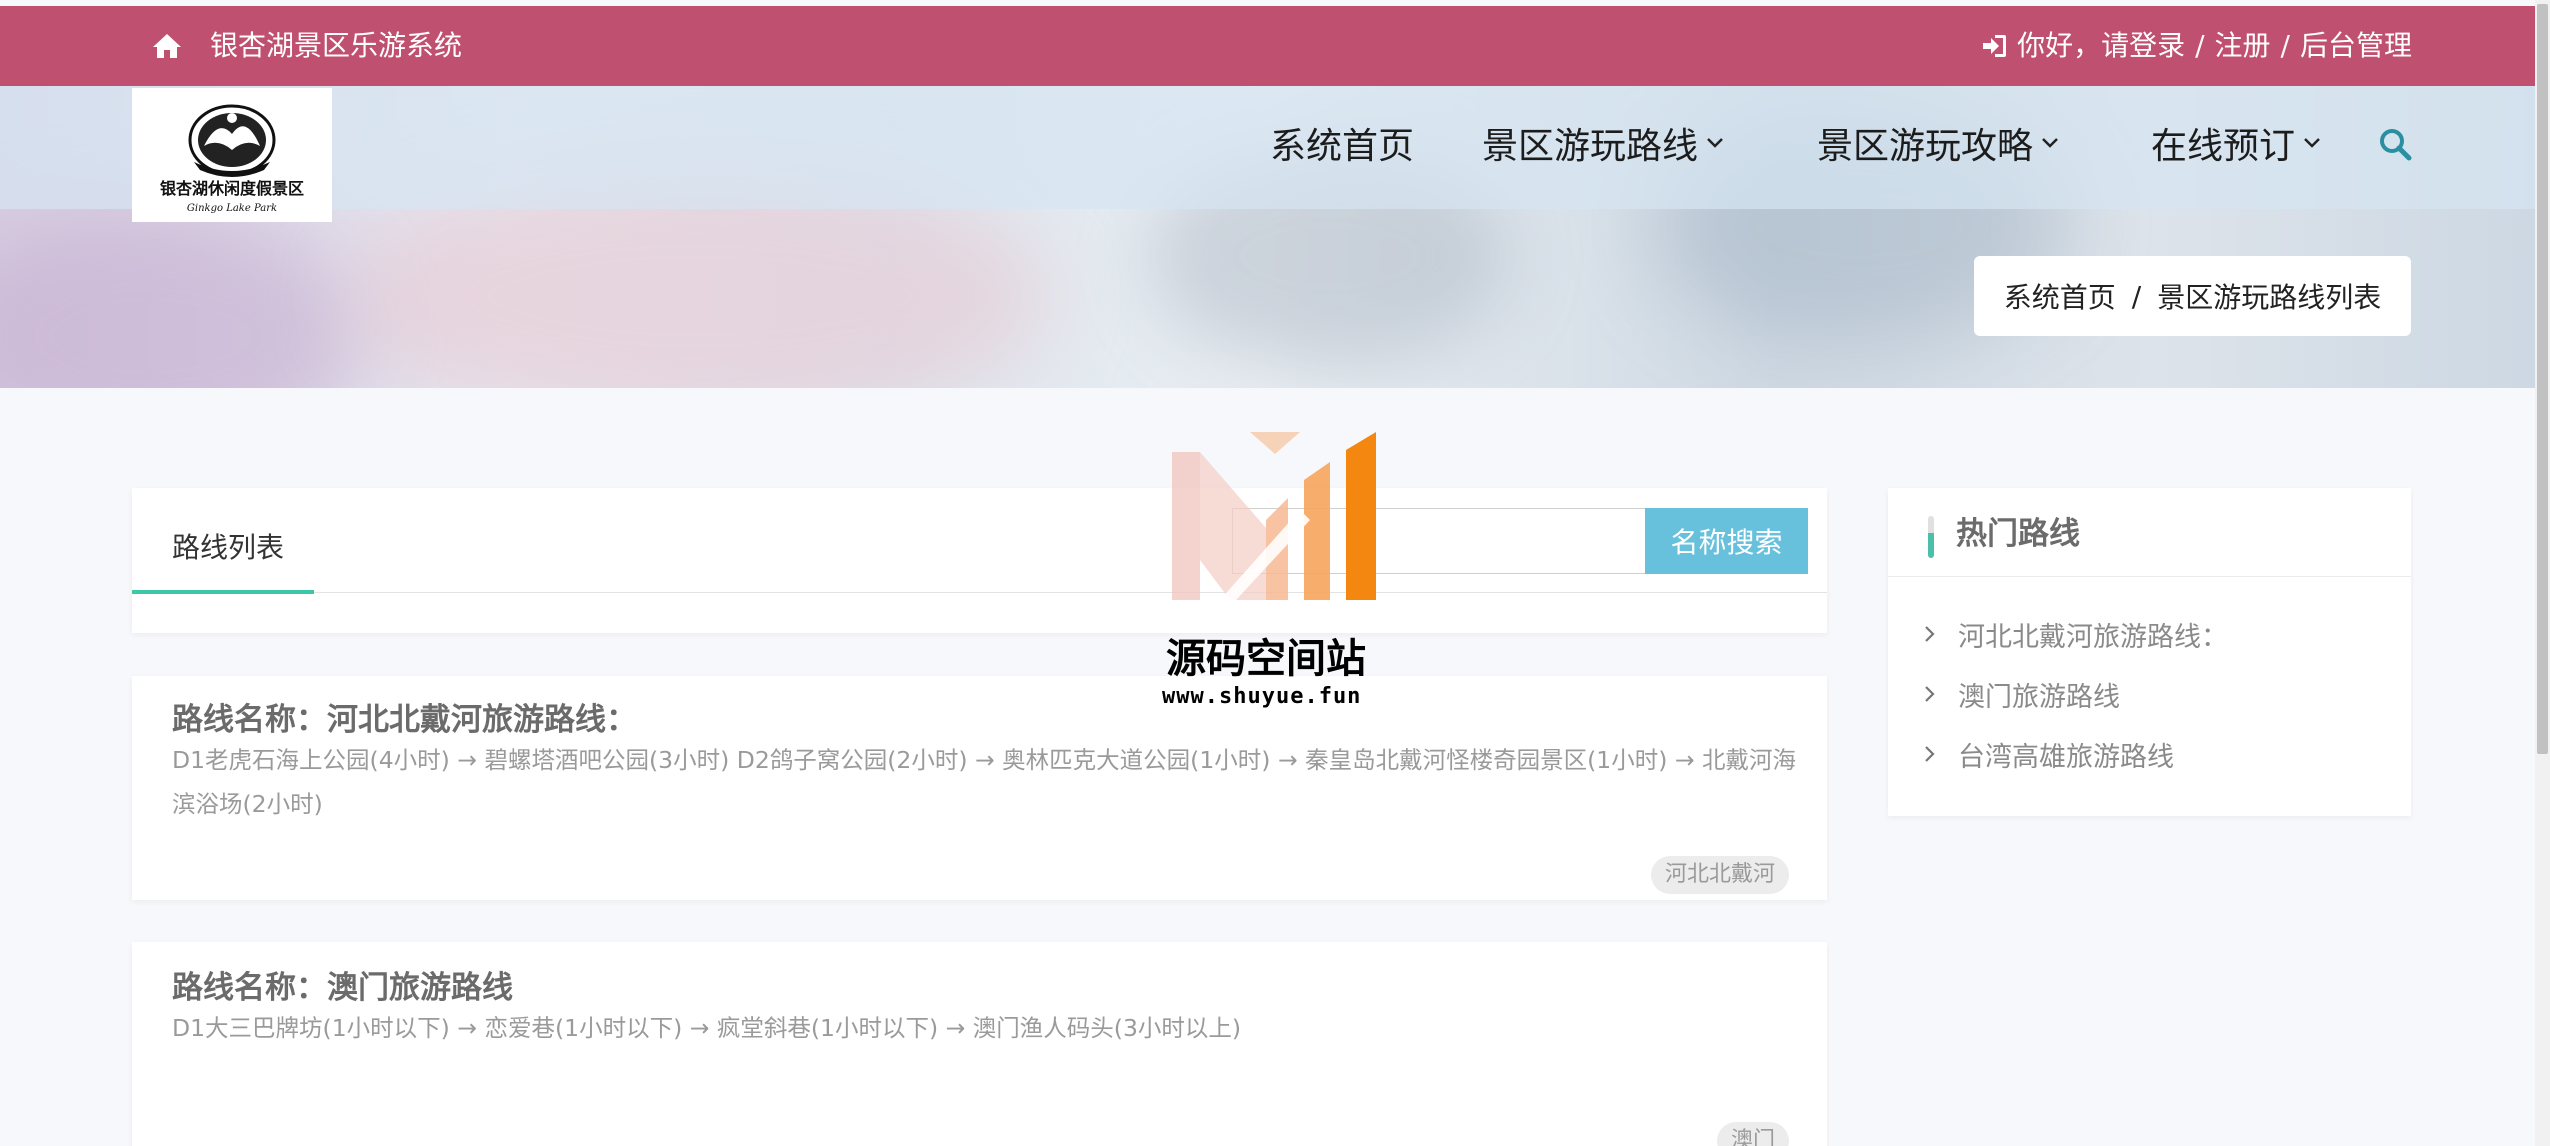 Image resolution: width=2550 pixels, height=1146 pixels. Describe the element at coordinates (2060, 296) in the screenshot. I see `breadcrumb-home: 系统首页` at that location.